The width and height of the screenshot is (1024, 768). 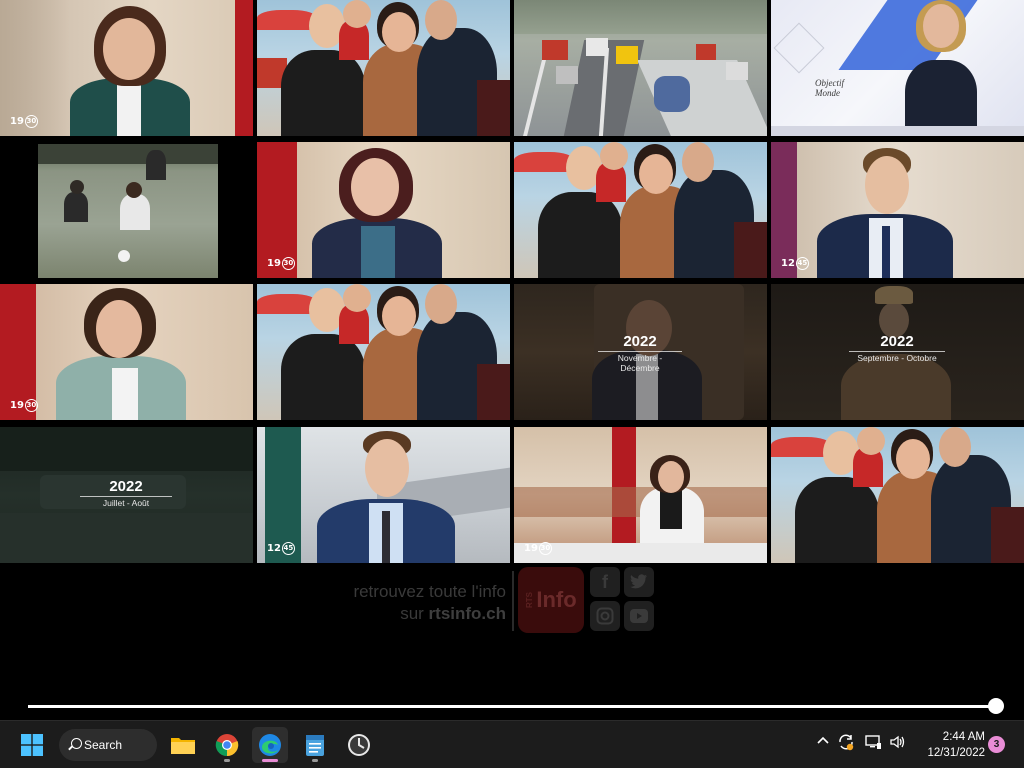 I want to click on taskbar: Search 2:44 AM 12/31/2022 3, so click(x=512, y=744).